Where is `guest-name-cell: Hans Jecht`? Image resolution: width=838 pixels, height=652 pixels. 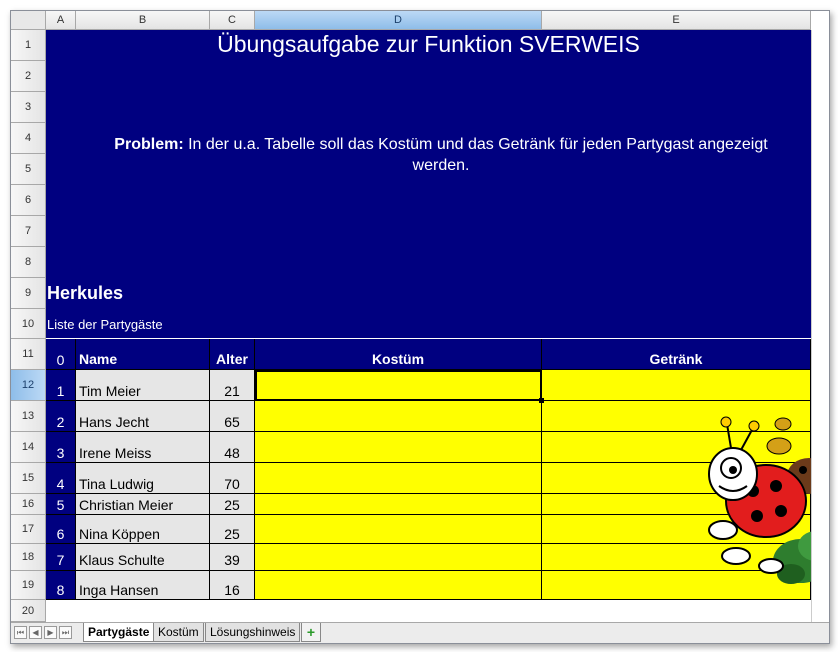 guest-name-cell: Hans Jecht is located at coordinates (143, 416).